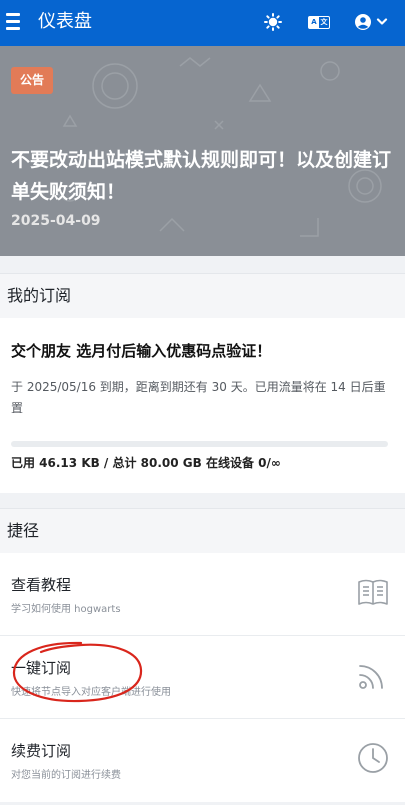 The width and height of the screenshot is (405, 805). Describe the element at coordinates (319, 22) in the screenshot. I see `language-icon: A文` at that location.